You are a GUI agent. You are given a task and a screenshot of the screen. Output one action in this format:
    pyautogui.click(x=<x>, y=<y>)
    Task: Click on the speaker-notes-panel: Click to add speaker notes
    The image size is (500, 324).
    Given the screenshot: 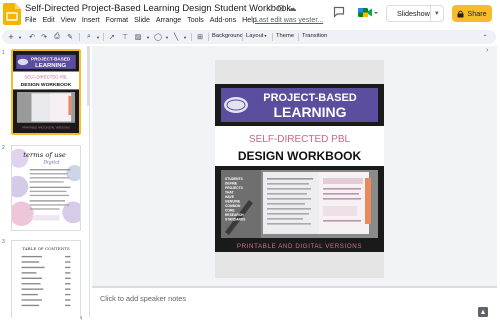 What is the action you would take?
    pyautogui.click(x=294, y=306)
    